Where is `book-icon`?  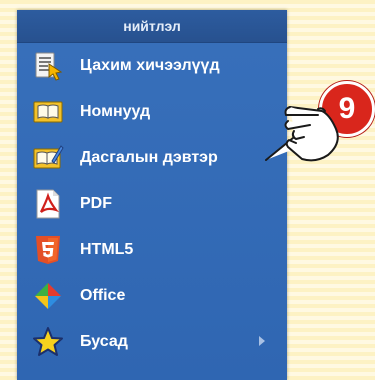 book-icon is located at coordinates (48, 112).